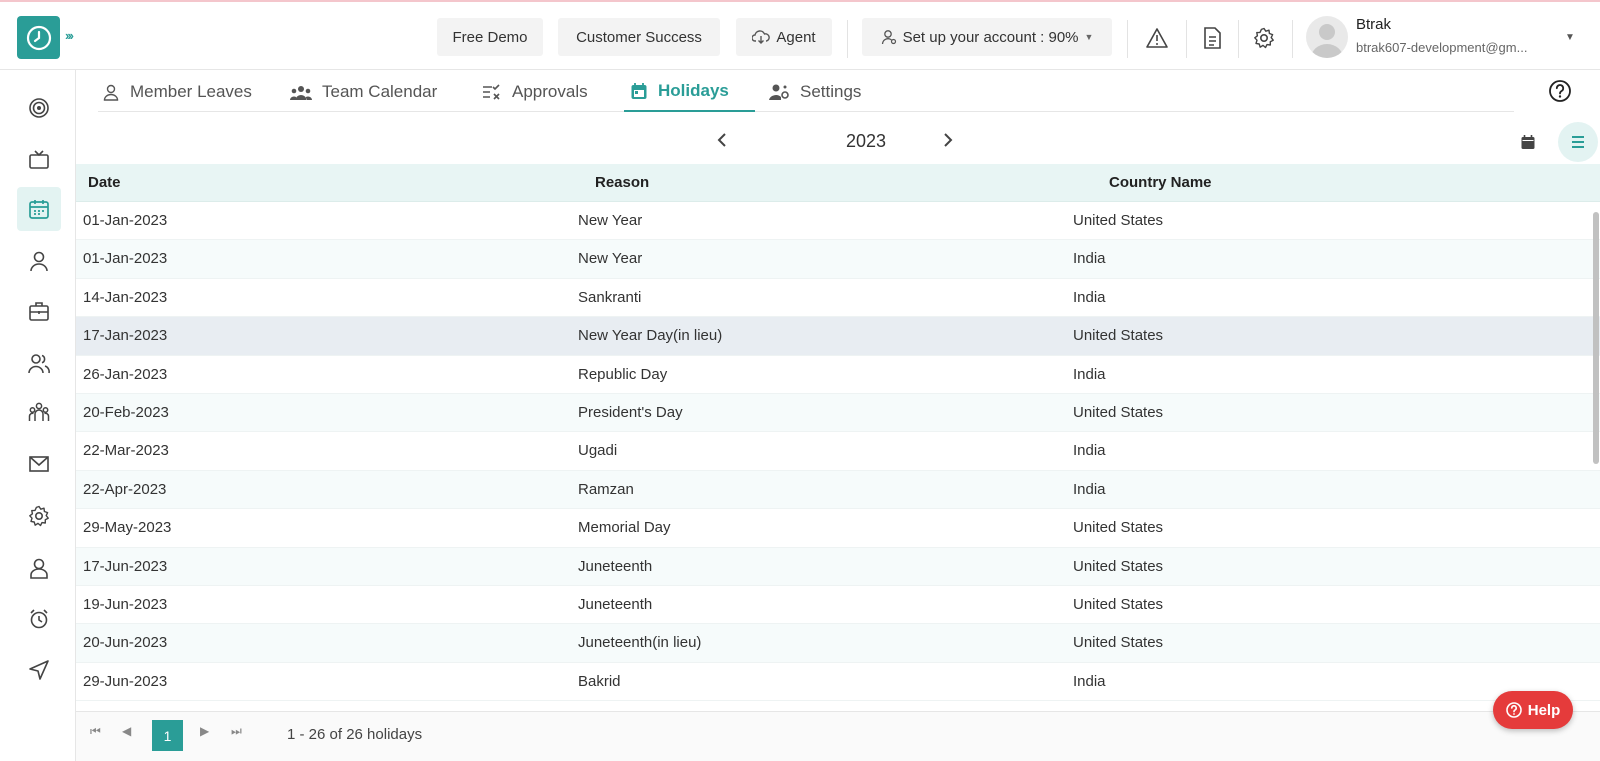 This screenshot has width=1600, height=761. I want to click on sidebar-item-alarm, so click(39, 619).